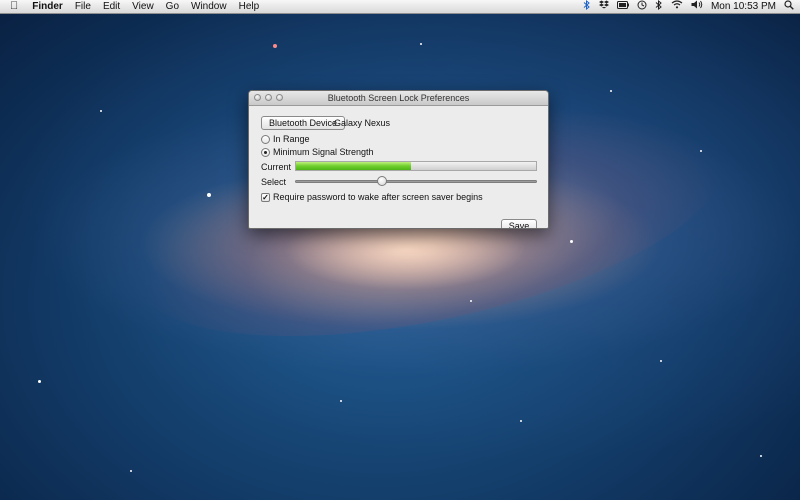 The height and width of the screenshot is (500, 800). I want to click on radio-in-range: In Range, so click(285, 139).